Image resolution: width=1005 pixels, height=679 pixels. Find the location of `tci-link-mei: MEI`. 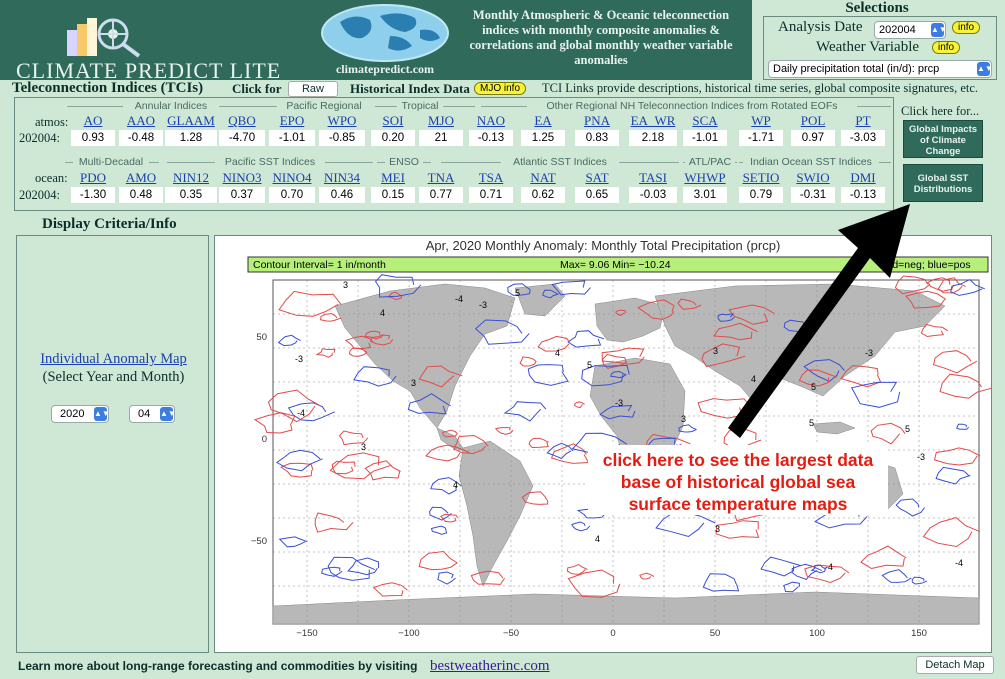

tci-link-mei: MEI is located at coordinates (393, 178).